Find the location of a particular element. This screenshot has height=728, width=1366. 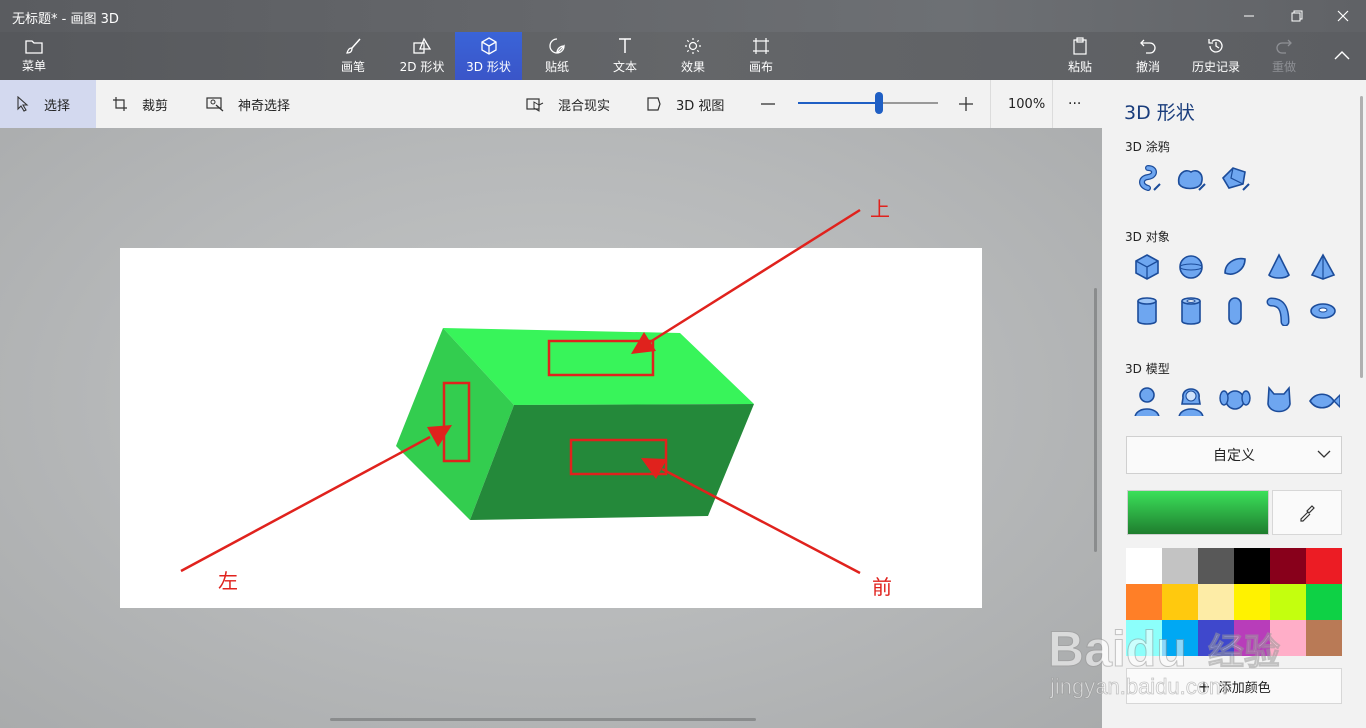

curved-tube-shape-icon is located at coordinates (1279, 311).